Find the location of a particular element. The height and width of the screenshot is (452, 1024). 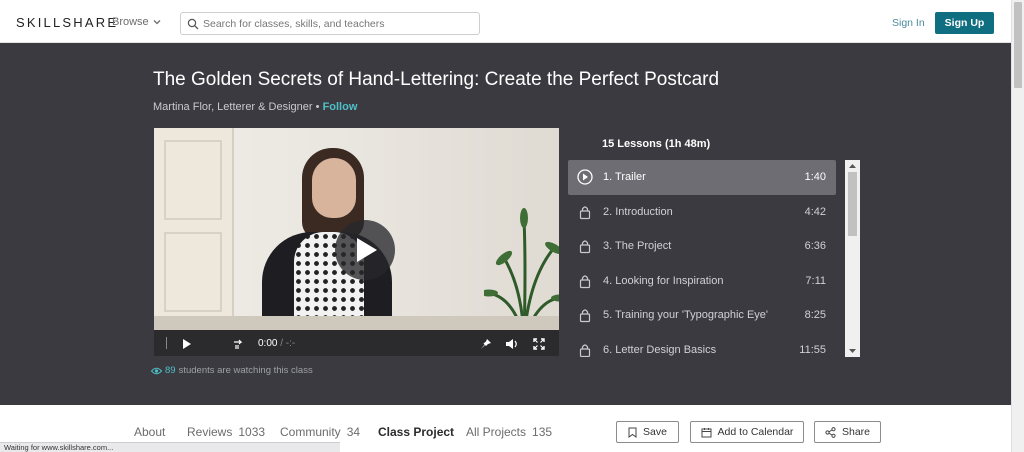

lesson-name: 4. Looking for Inspiration is located at coordinates (663, 280).